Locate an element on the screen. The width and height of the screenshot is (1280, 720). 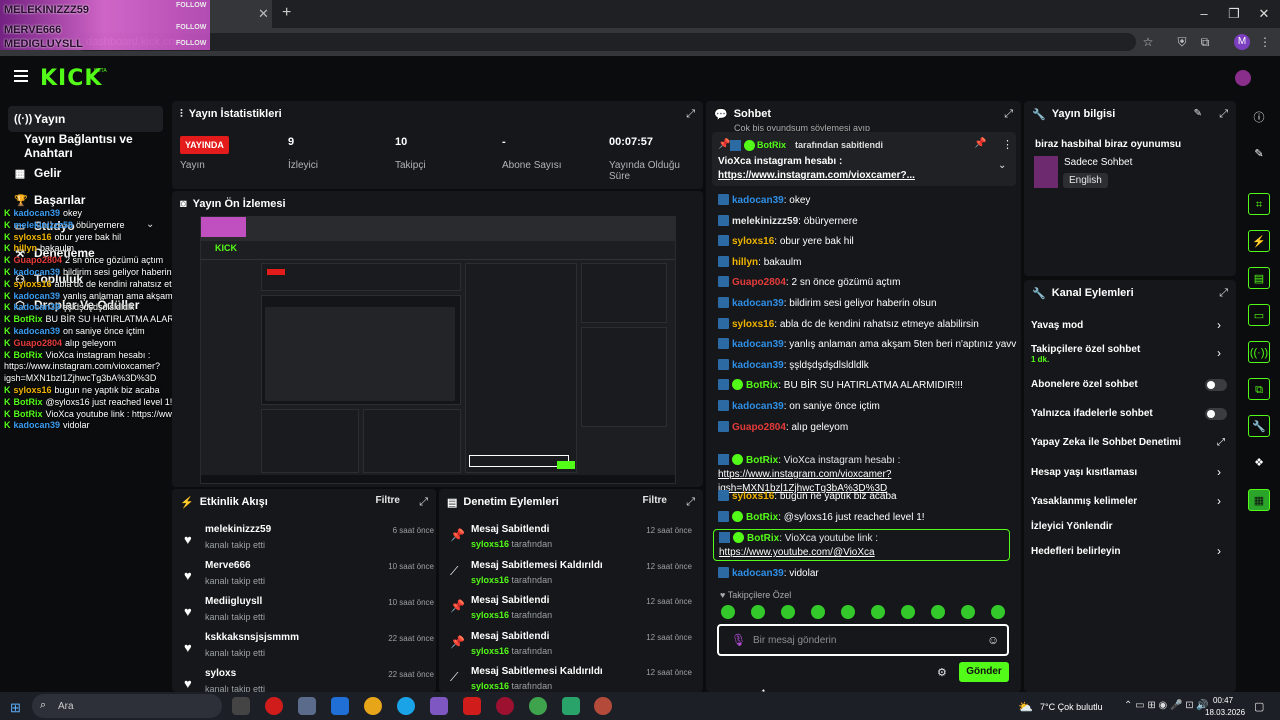
channel-action: Takipçilere özel sohbet 1 dk. is located at coordinates (1131, 354).